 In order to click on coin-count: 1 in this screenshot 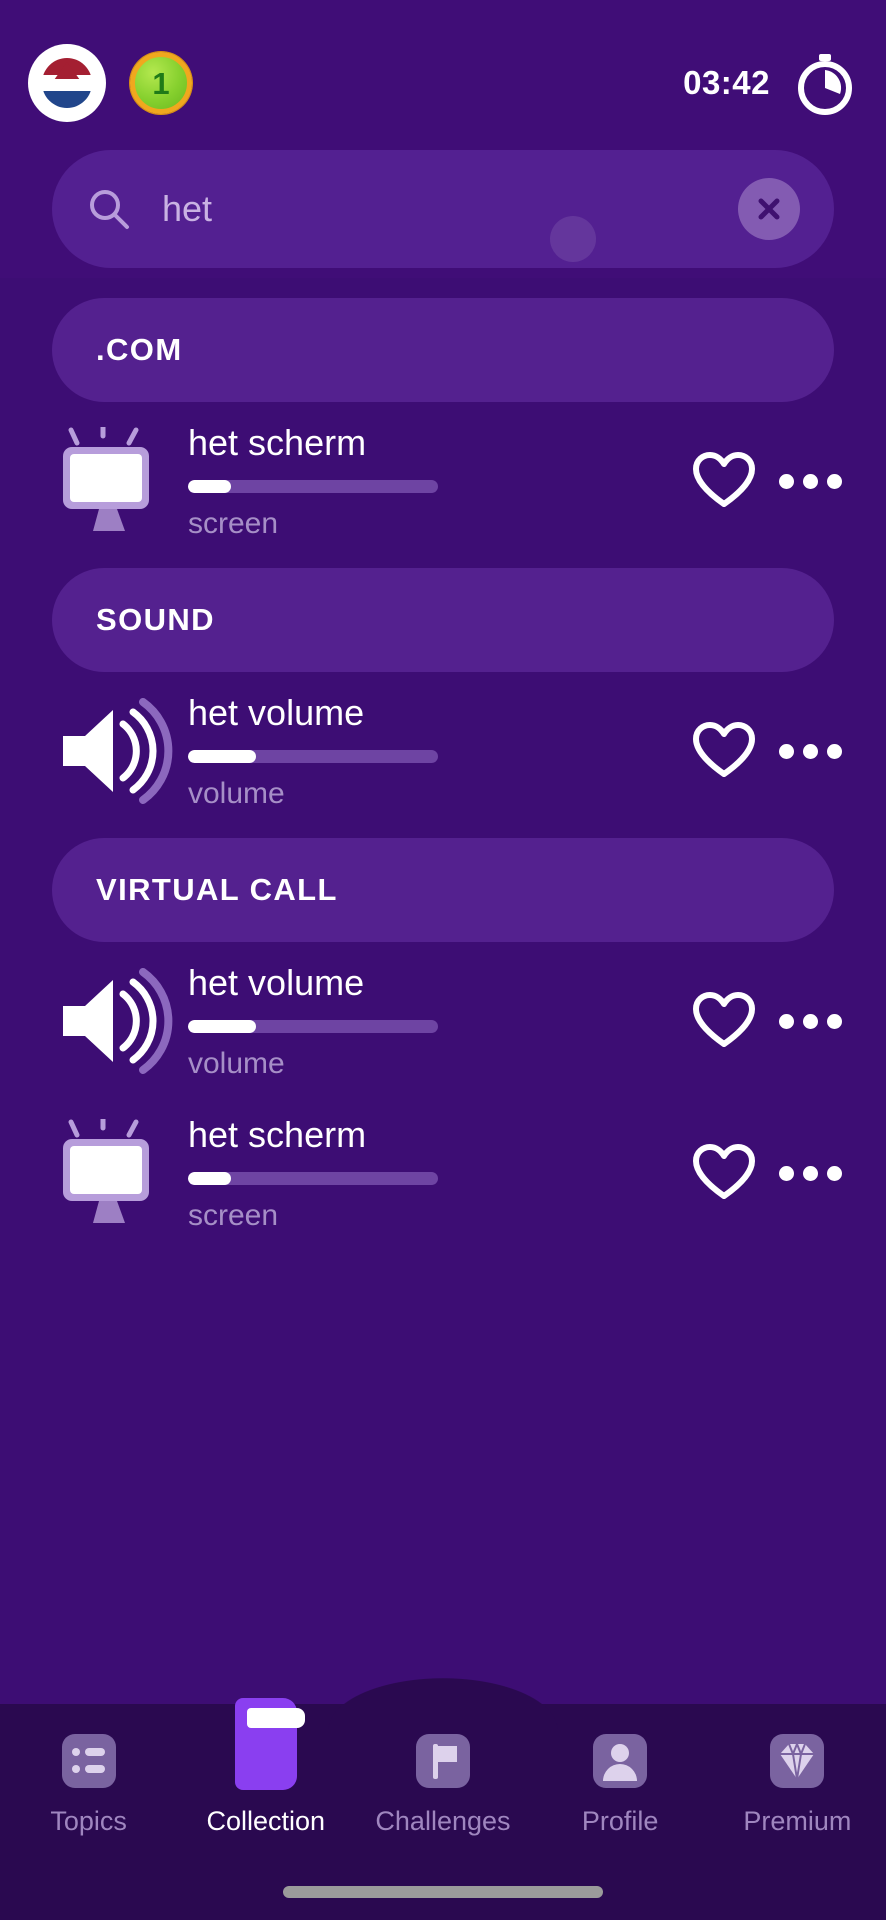, I will do `click(161, 83)`.